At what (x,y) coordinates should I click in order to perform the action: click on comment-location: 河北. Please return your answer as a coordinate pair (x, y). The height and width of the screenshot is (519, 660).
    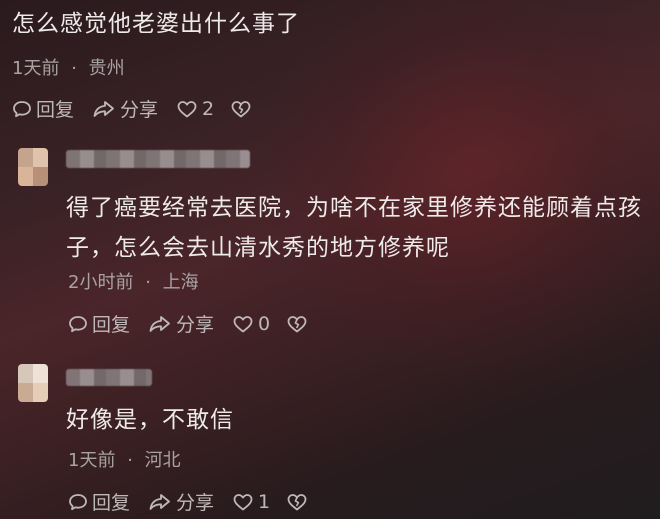
    Looking at the image, I should click on (162, 460).